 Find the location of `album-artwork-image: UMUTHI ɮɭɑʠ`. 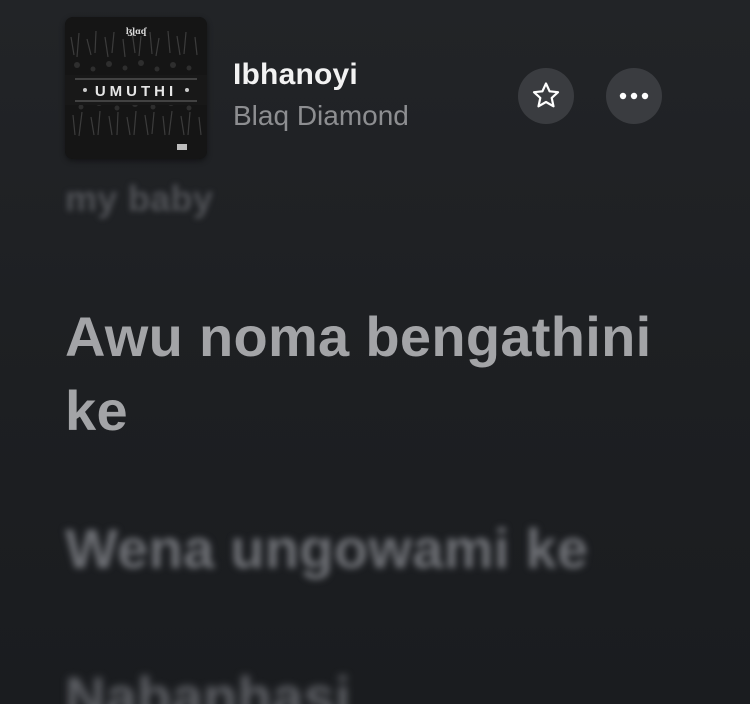

album-artwork-image: UMUTHI ɮɭɑʠ is located at coordinates (136, 88).